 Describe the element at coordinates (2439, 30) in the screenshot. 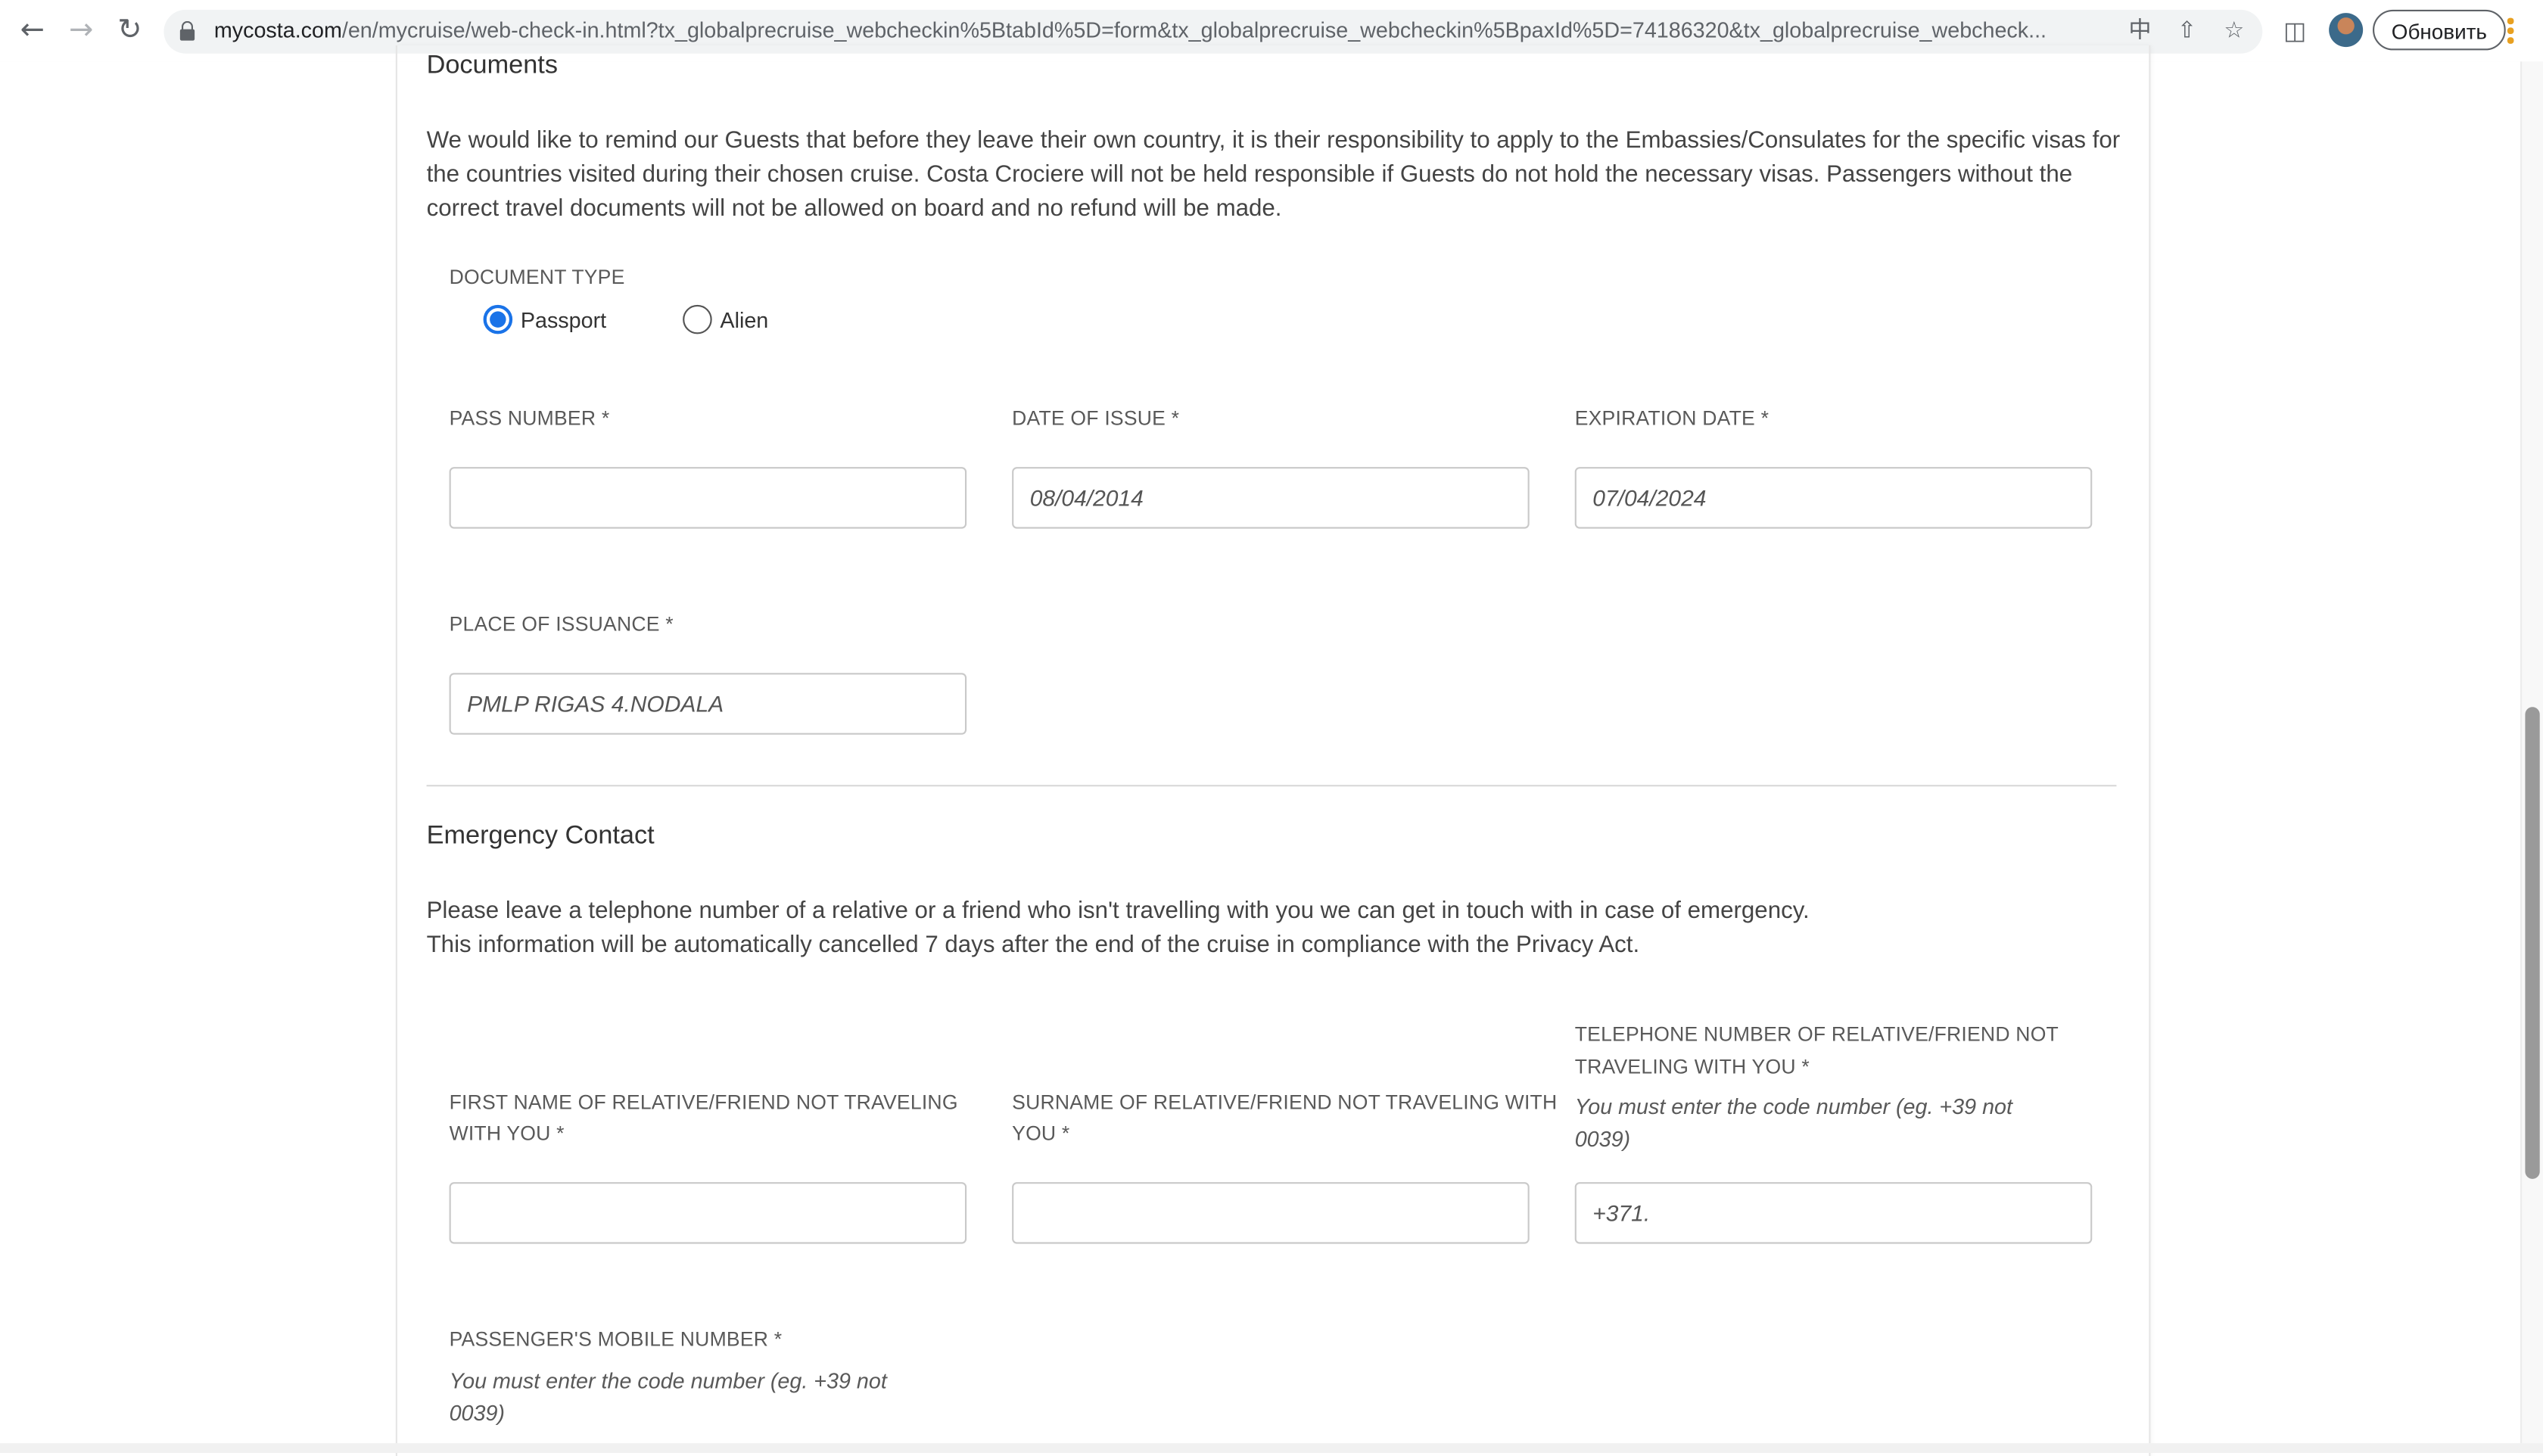

I see `update-button: Обновить` at that location.